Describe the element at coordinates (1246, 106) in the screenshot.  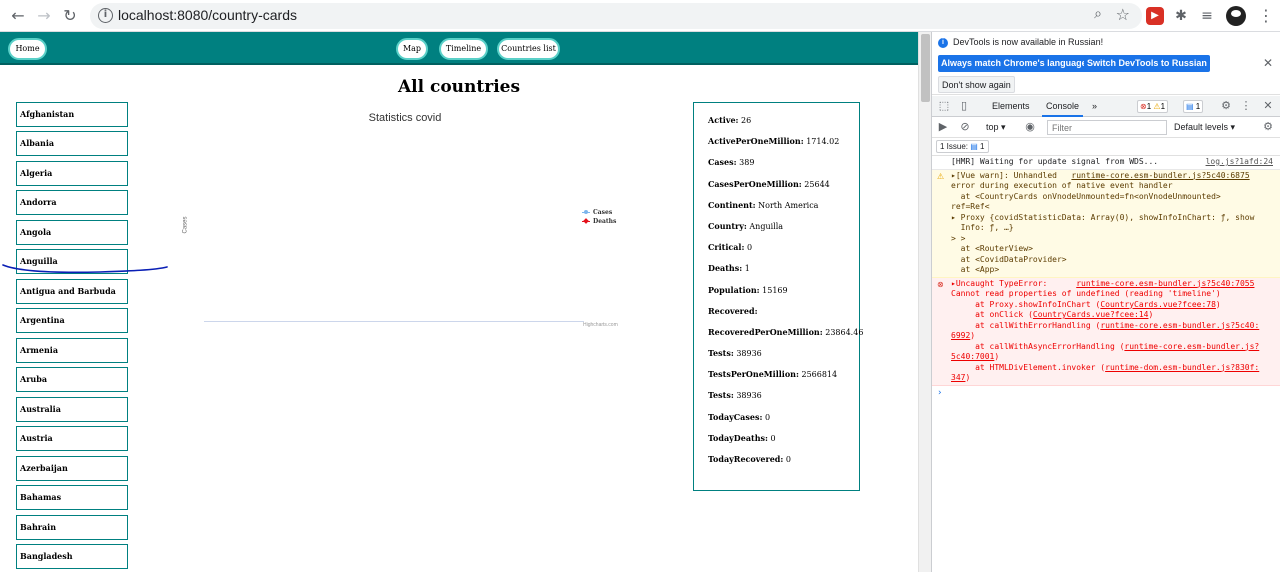
I see `more-options-icon: ⋮` at that location.